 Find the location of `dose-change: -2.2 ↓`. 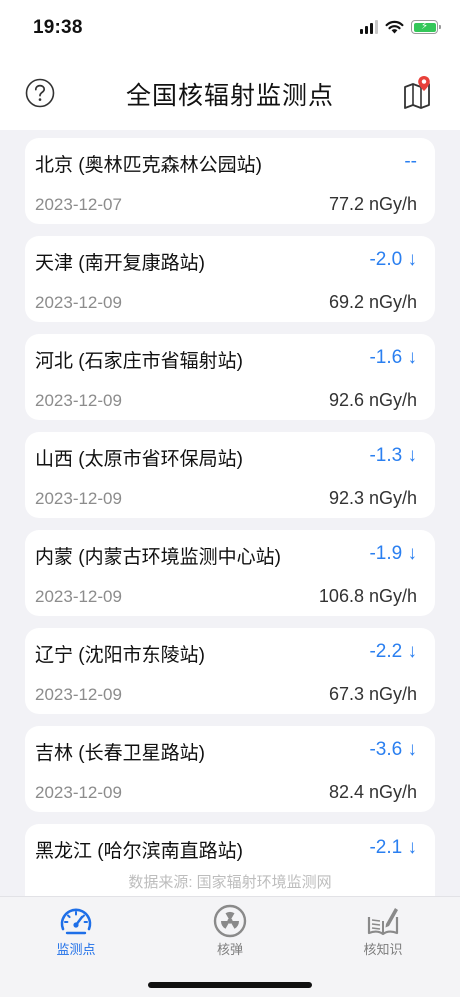

dose-change: -2.2 ↓ is located at coordinates (393, 651).